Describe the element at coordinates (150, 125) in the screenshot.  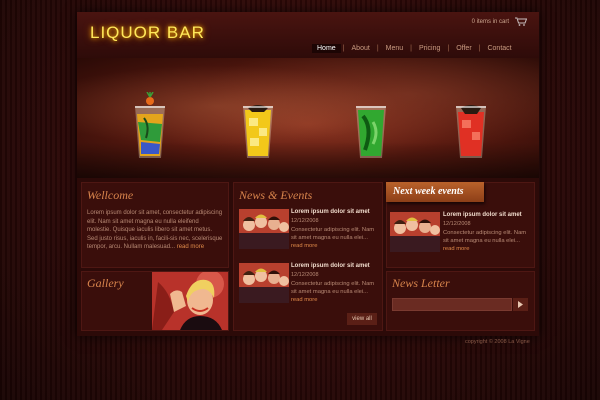
I see `cocktail-rainbow-icon` at that location.